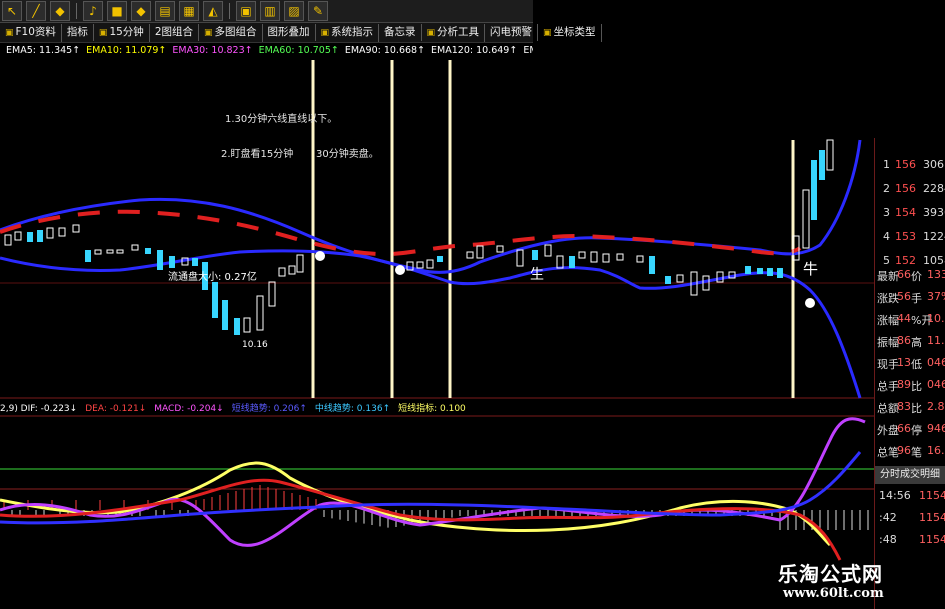 The height and width of the screenshot is (609, 945). What do you see at coordinates (348, 32) in the screenshot?
I see `menu-item: 系统指示` at bounding box center [348, 32].